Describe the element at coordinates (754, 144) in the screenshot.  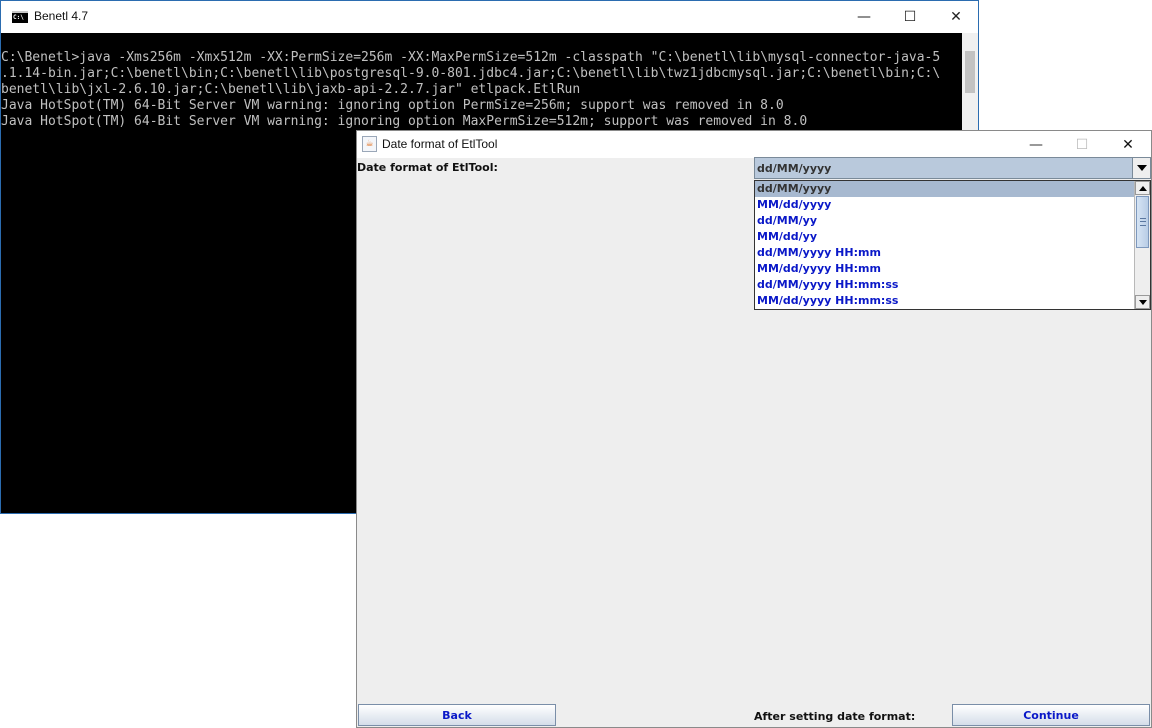
I see `dialog-titlebar: ☕ Date format of EtlTool — ☐ ✕` at that location.